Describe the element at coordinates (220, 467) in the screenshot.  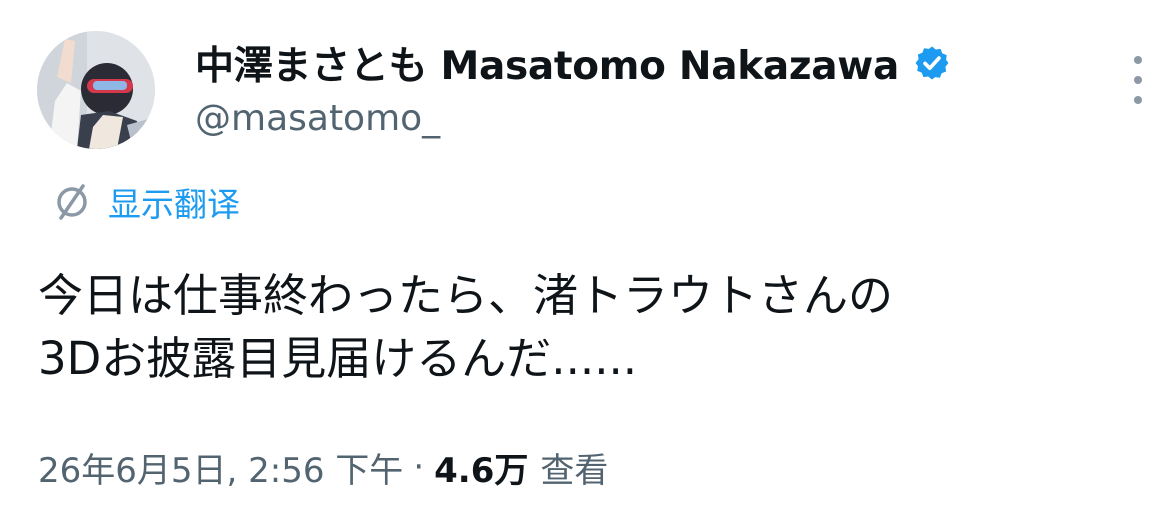
I see `tweet-timestamp: 26年6月5日, 2:56 下午` at that location.